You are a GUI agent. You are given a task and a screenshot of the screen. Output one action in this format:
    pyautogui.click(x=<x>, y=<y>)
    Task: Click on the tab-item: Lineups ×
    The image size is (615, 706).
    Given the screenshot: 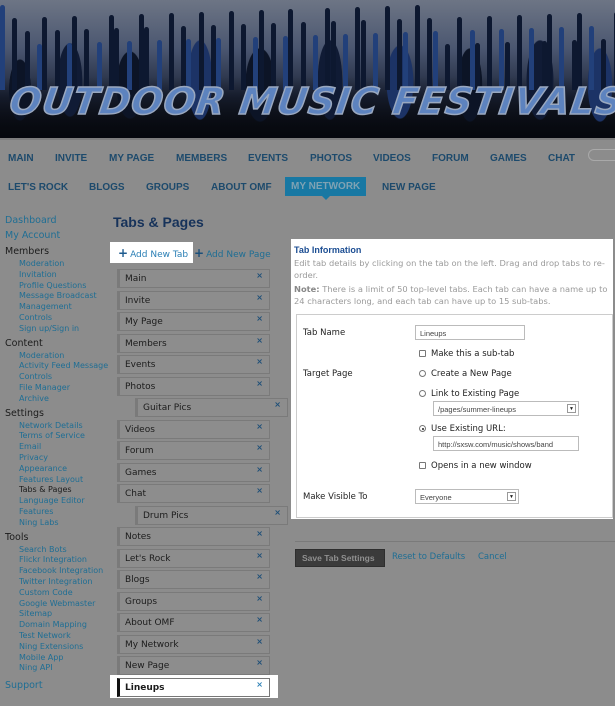 What is the action you would take?
    pyautogui.click(x=193, y=687)
    